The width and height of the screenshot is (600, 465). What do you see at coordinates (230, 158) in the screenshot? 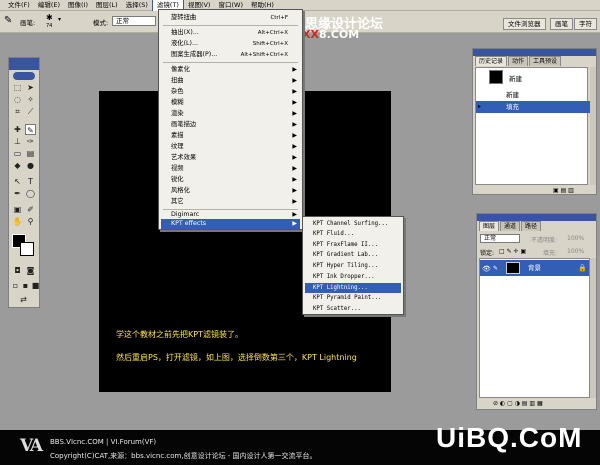
I see `filter-artistic: 艺术效果 ▶` at bounding box center [230, 158].